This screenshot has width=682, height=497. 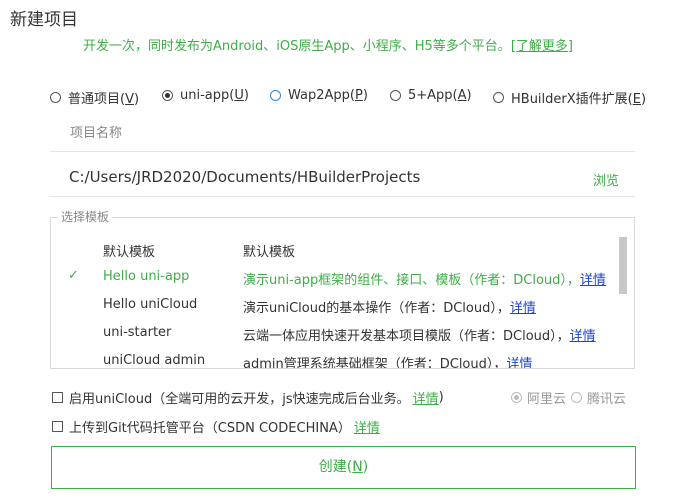 I want to click on learn-more-link: [了解更多], so click(x=542, y=46).